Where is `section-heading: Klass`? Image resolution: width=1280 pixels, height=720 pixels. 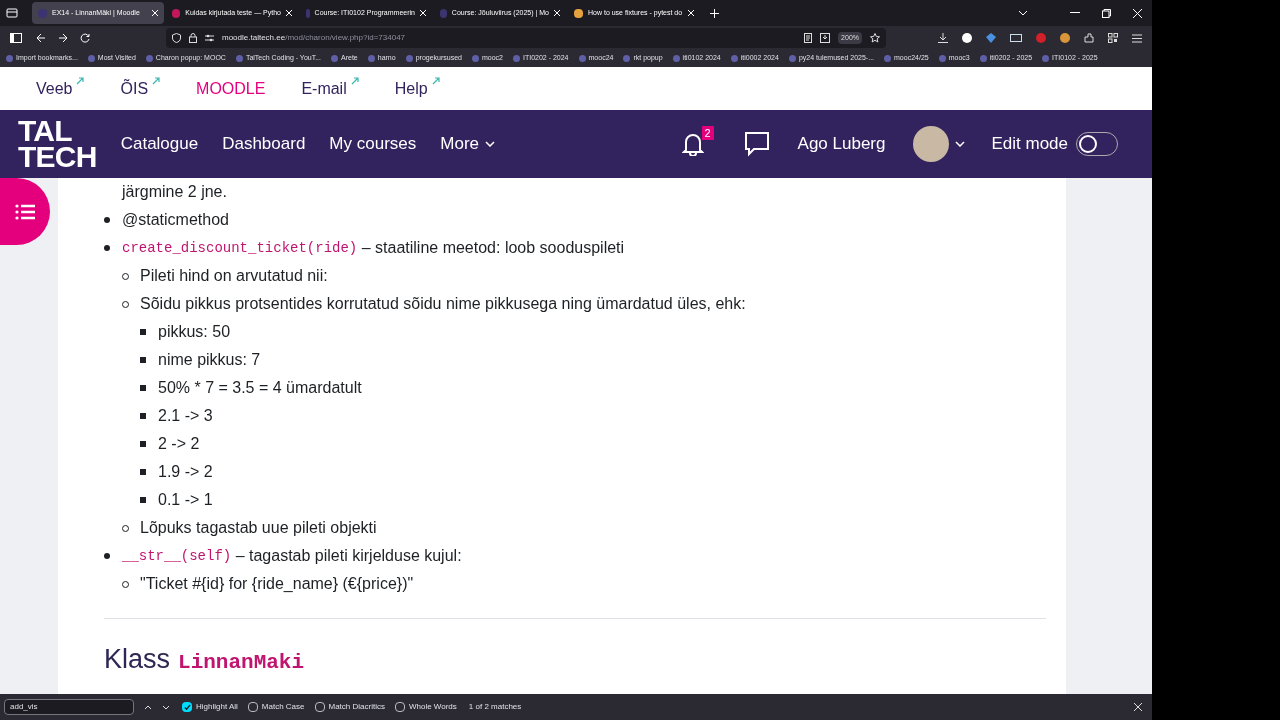
section-heading: Klass is located at coordinates (137, 659).